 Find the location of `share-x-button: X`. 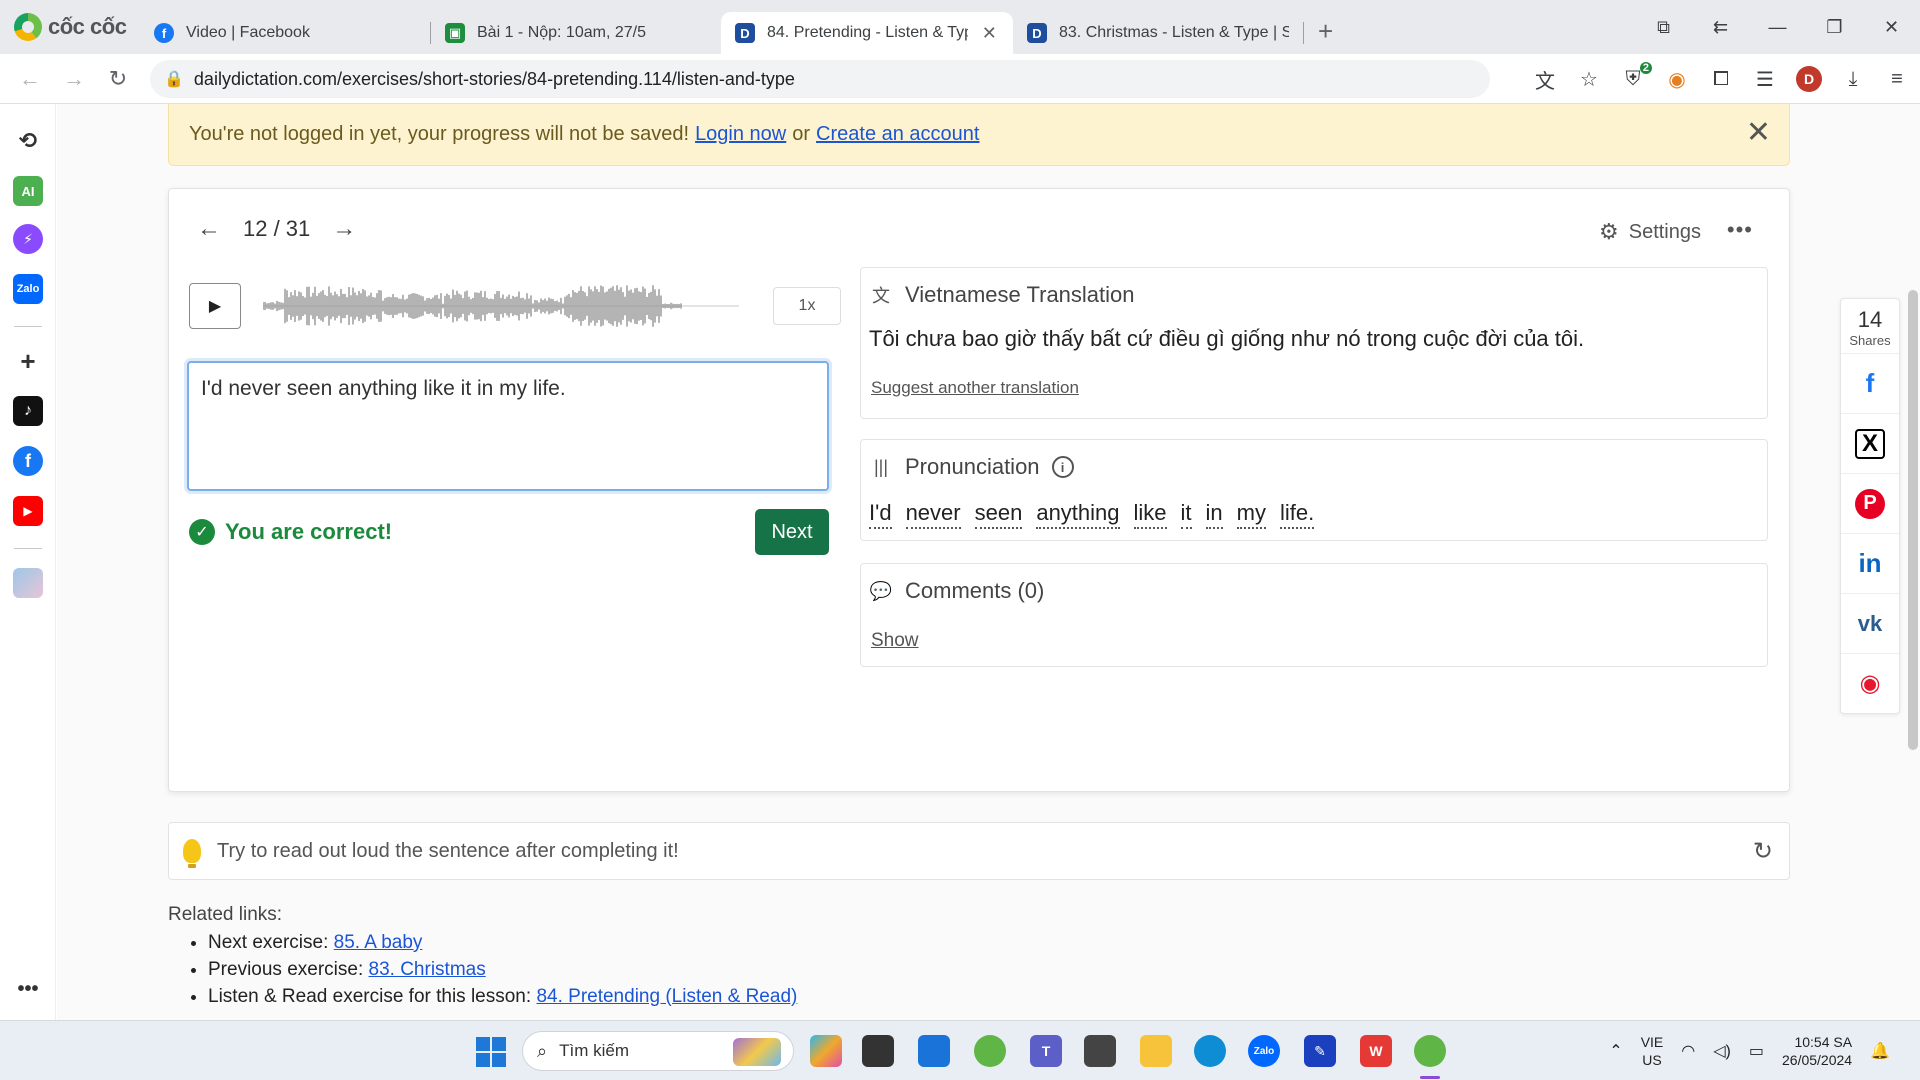

share-x-button: X is located at coordinates (1870, 443).